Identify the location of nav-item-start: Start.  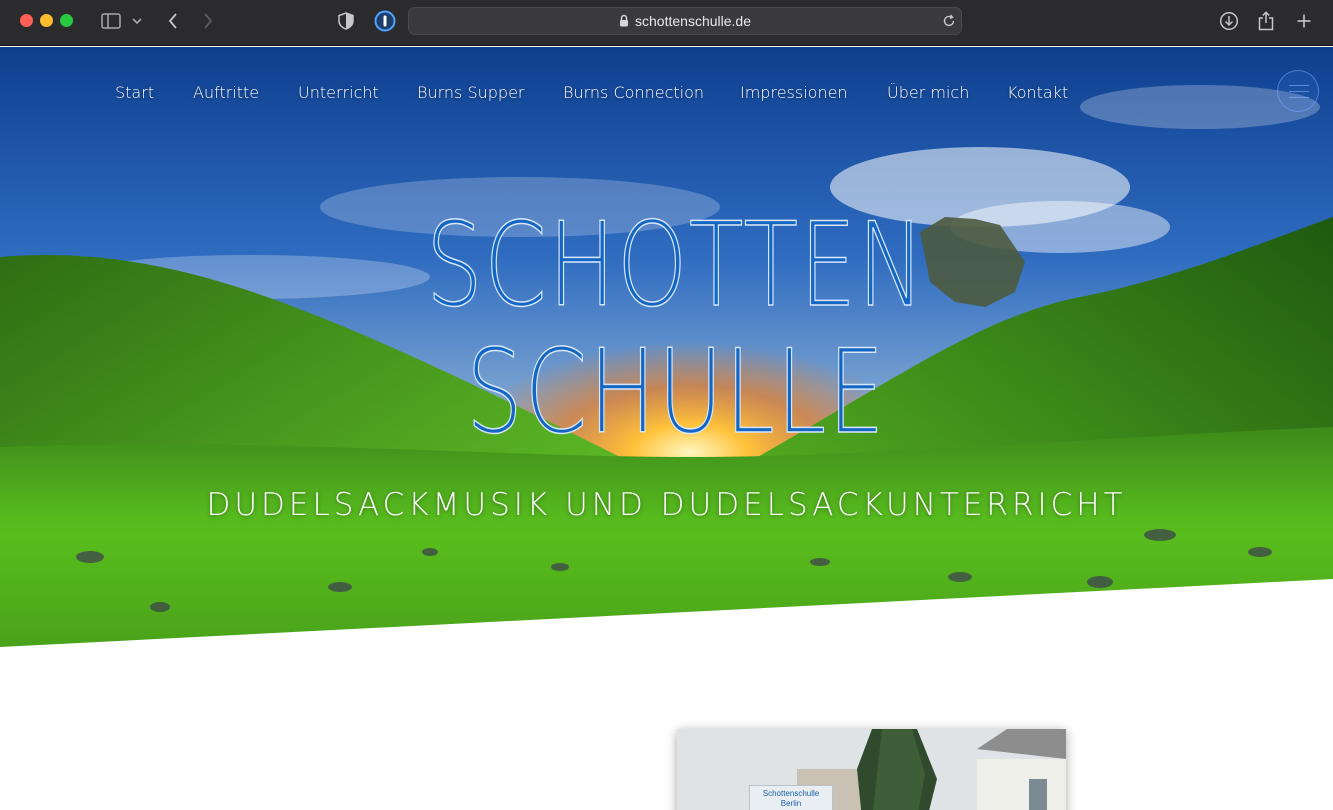
(134, 92).